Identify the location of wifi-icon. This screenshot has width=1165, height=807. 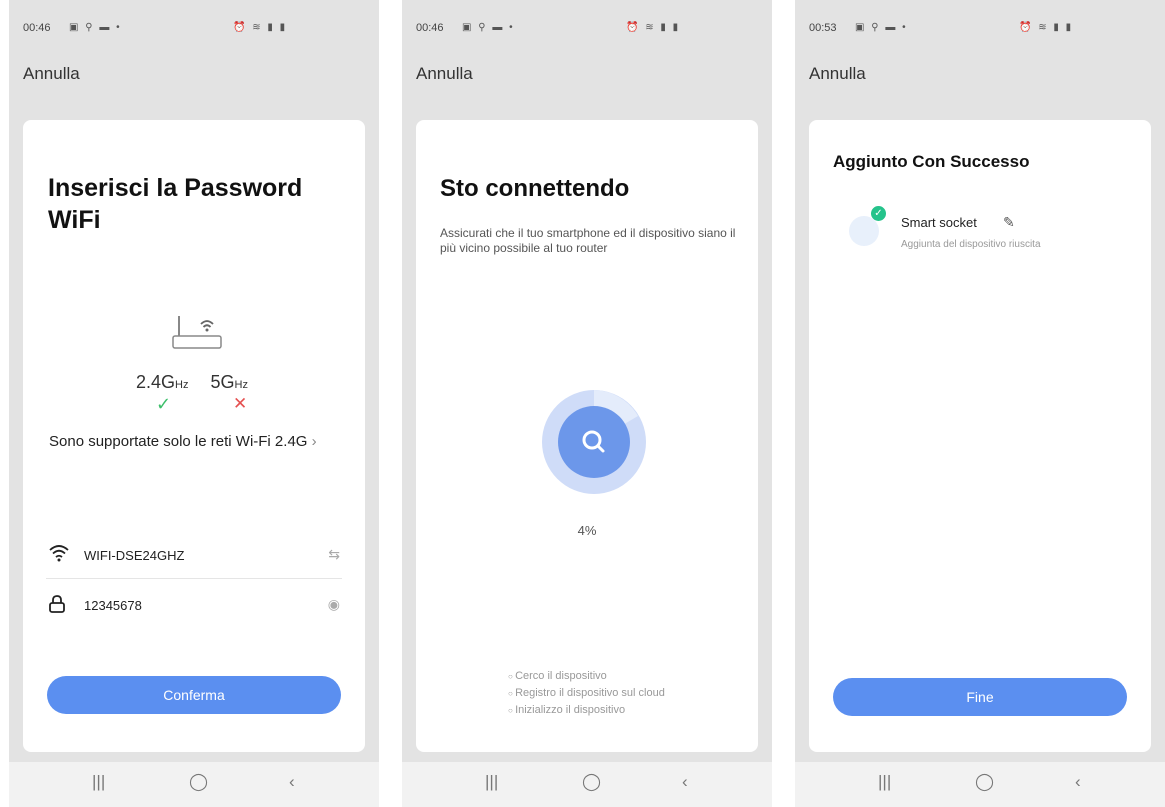
(59, 553).